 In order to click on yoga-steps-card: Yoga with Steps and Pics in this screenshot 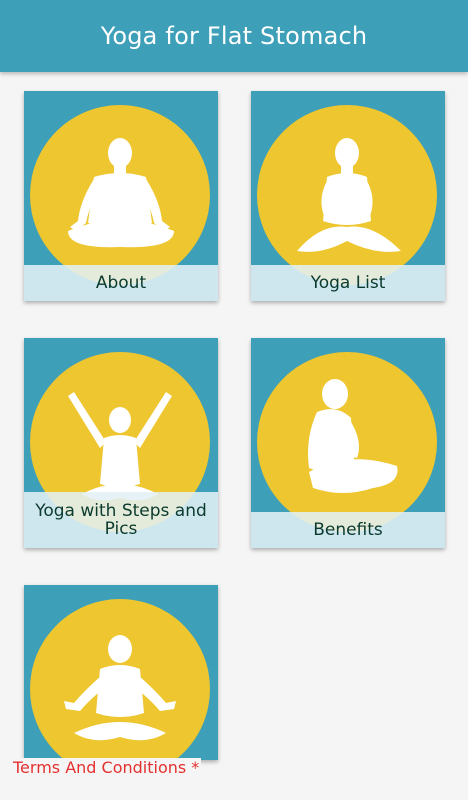, I will do `click(121, 443)`.